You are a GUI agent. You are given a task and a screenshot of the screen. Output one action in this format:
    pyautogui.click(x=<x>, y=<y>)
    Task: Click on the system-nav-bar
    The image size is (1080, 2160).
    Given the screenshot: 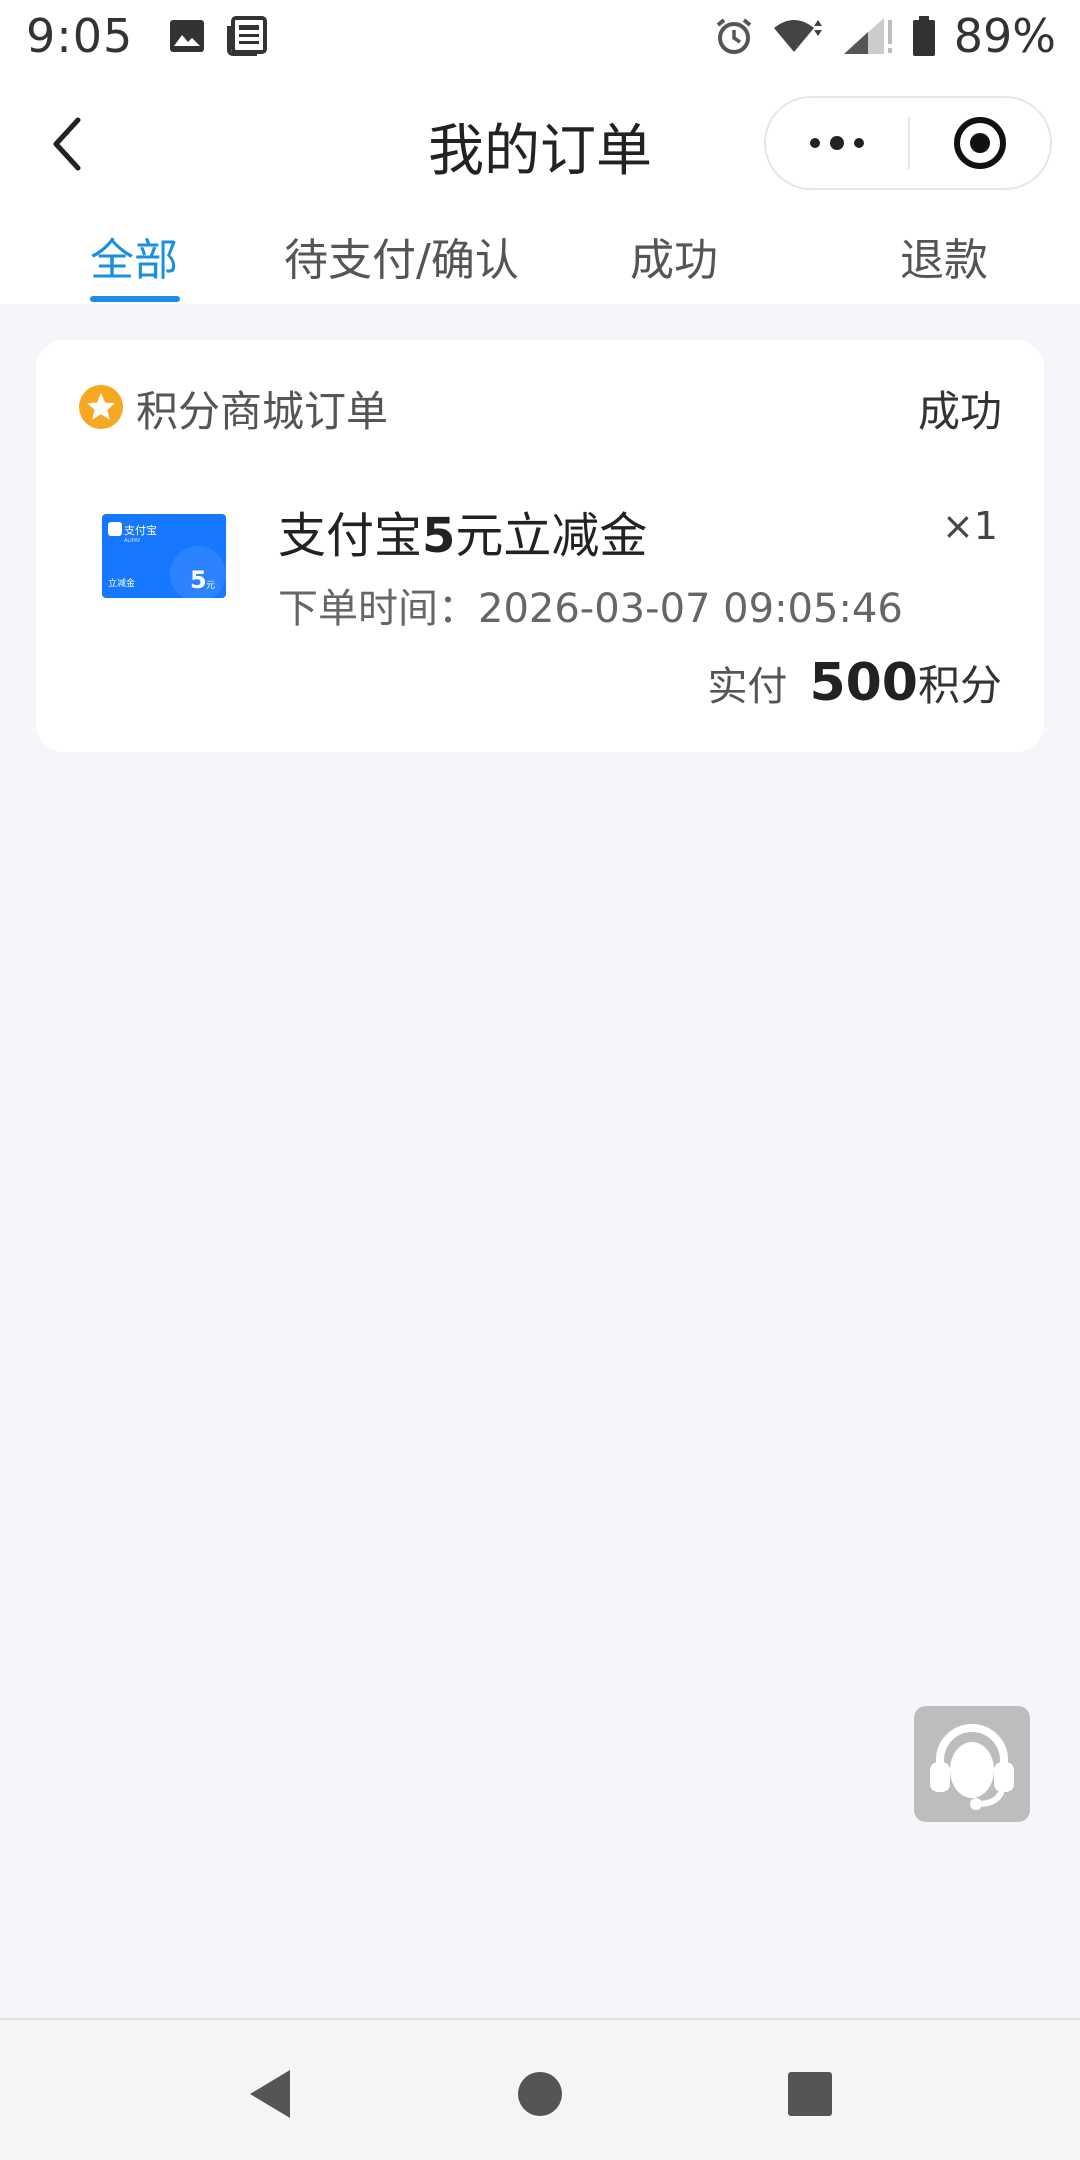 What is the action you would take?
    pyautogui.click(x=540, y=2089)
    